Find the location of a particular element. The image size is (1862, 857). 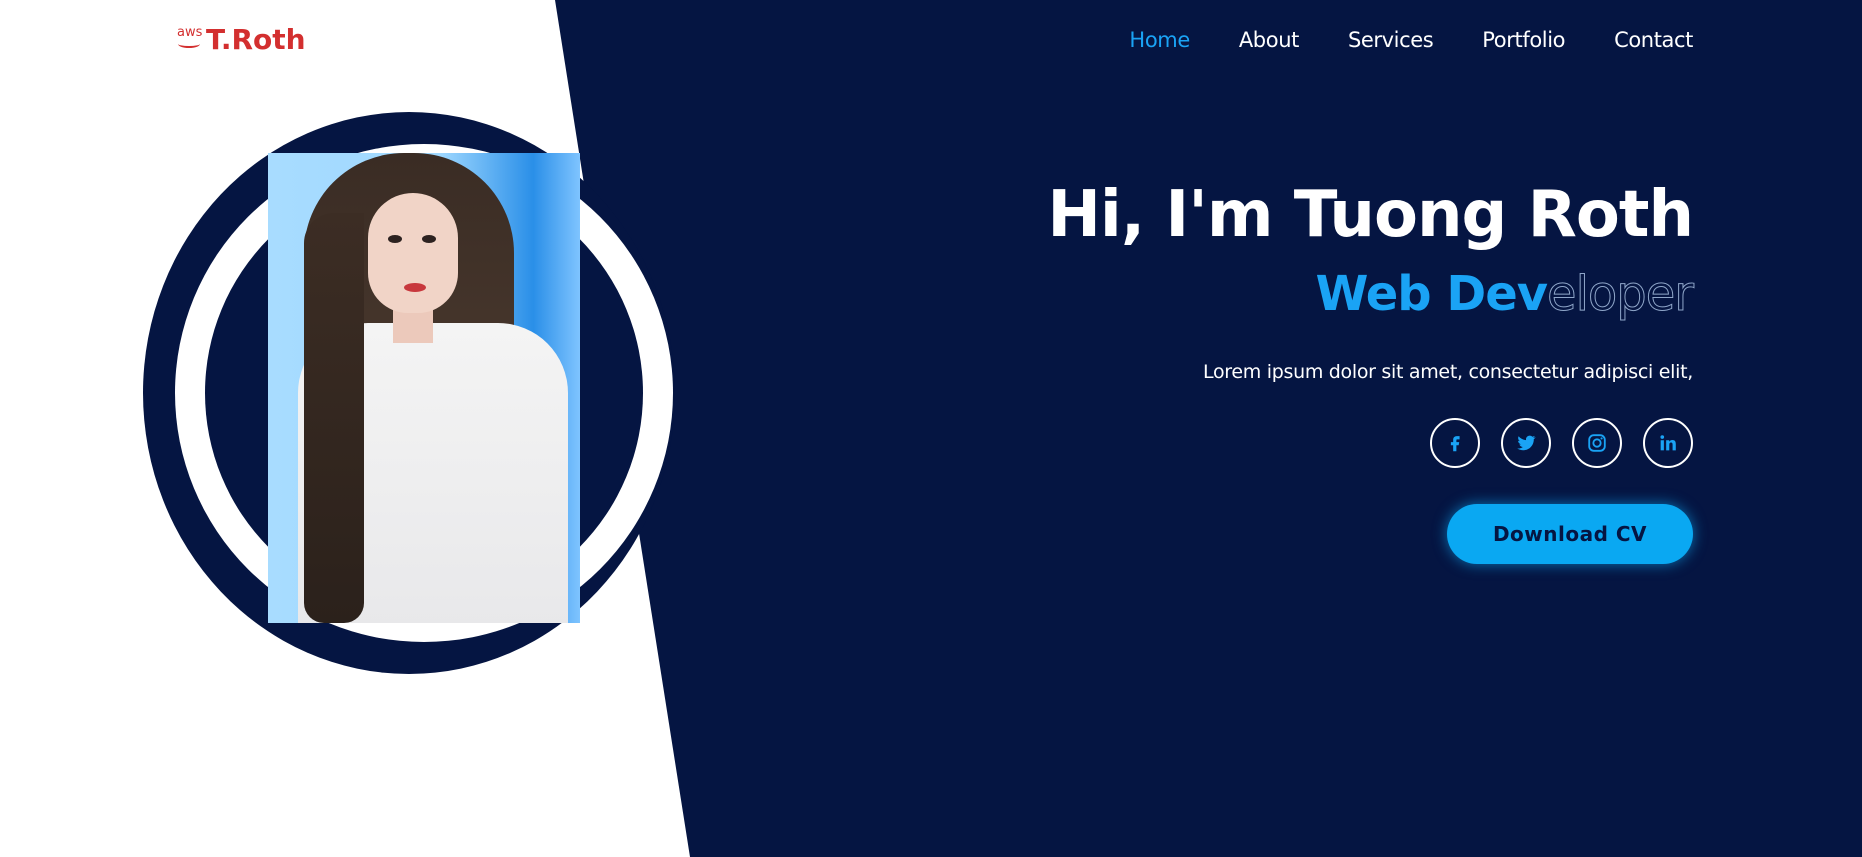

site-logo: aws T.Roth is located at coordinates (240, 40).